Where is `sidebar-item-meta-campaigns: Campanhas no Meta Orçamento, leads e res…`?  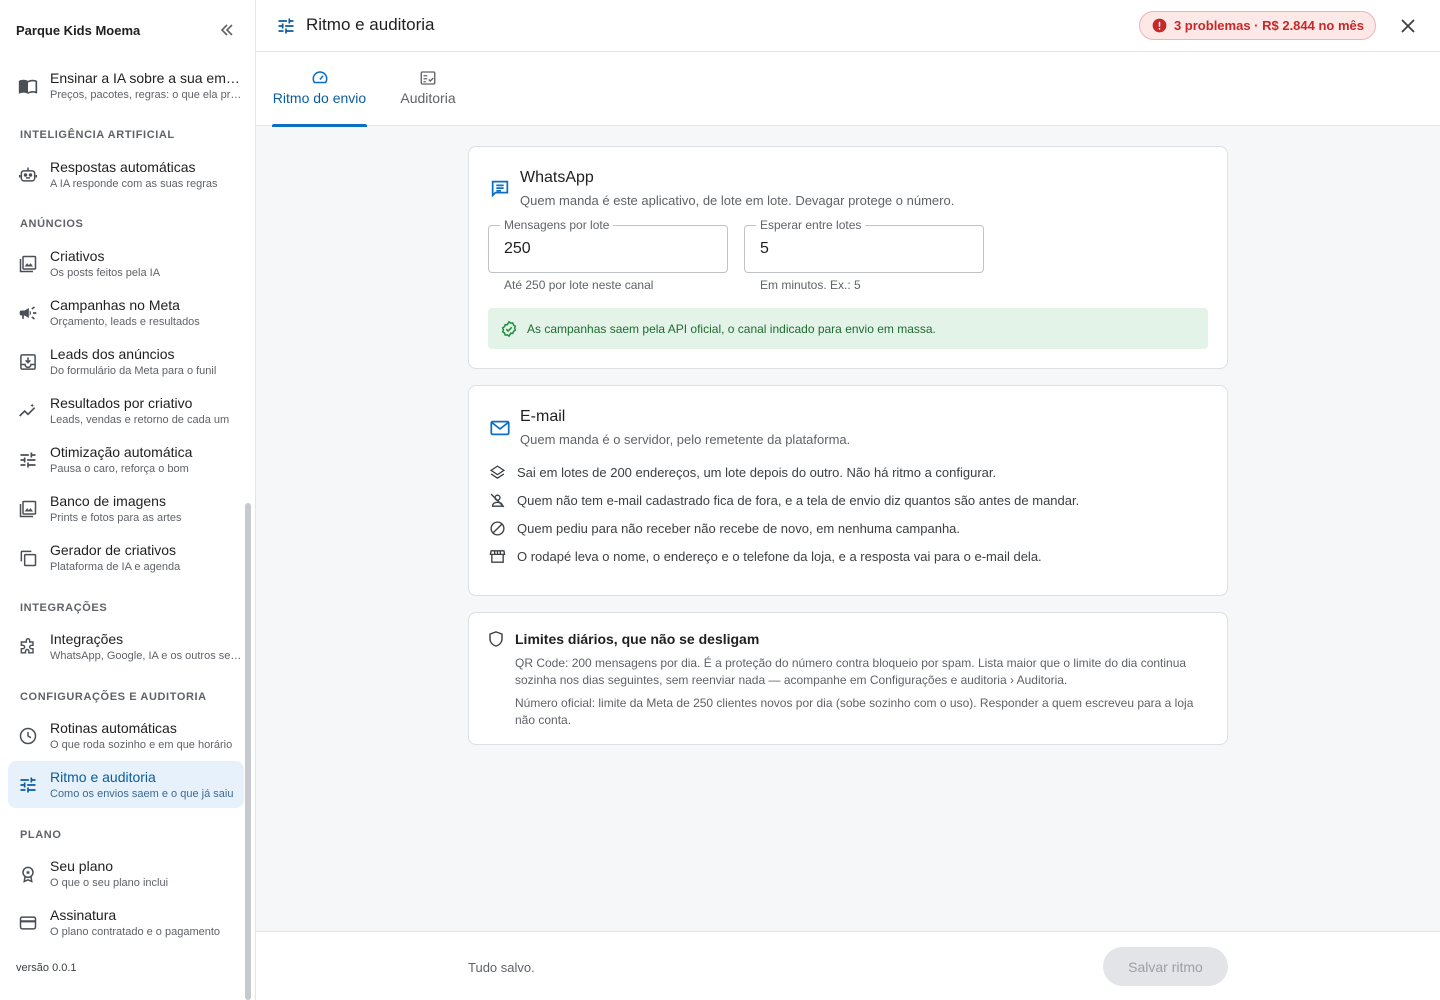 sidebar-item-meta-campaigns: Campanhas no Meta Orçamento, leads e res… is located at coordinates (126, 312).